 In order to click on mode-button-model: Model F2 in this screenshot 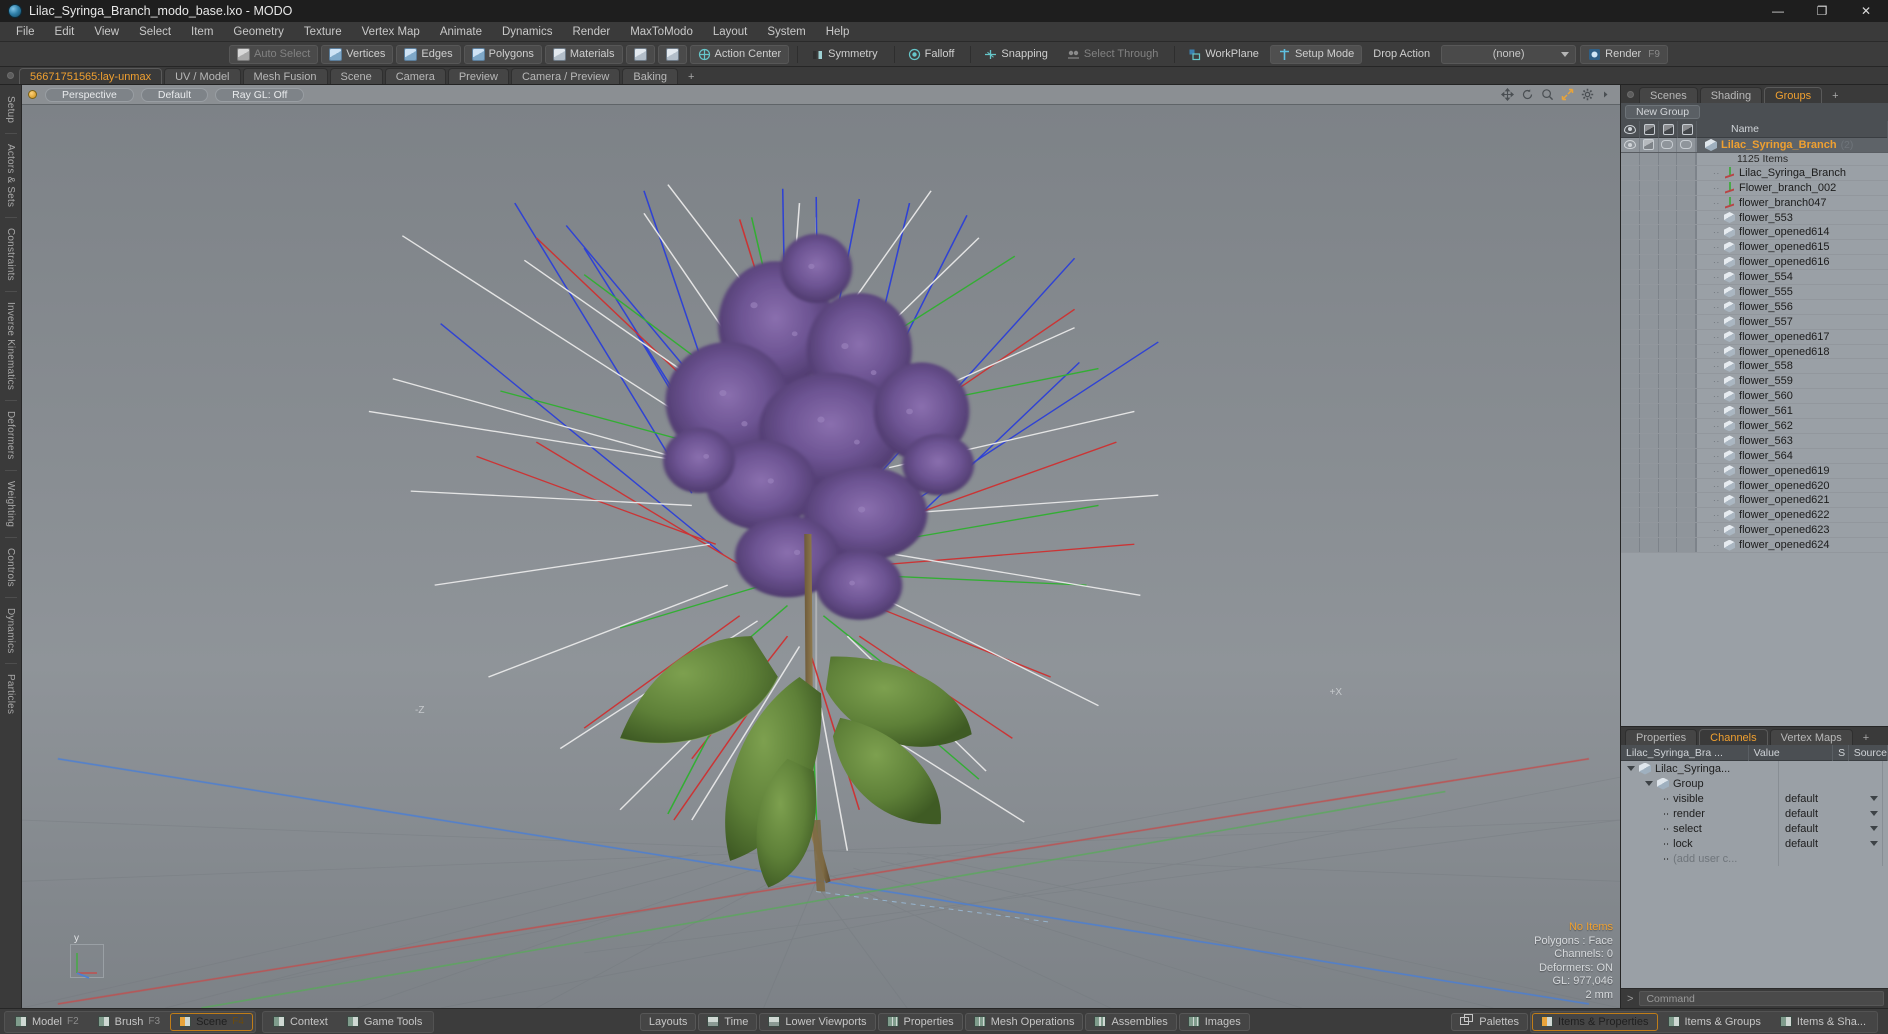, I will do `click(47, 1022)`.